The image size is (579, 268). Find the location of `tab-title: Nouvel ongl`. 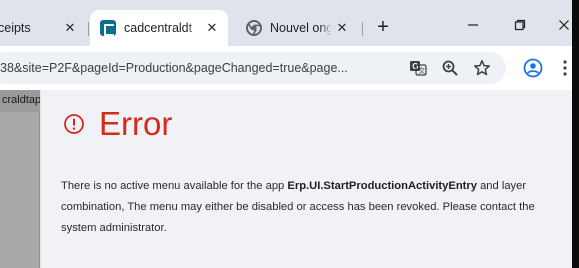

tab-title: Nouvel ongl is located at coordinates (301, 28).